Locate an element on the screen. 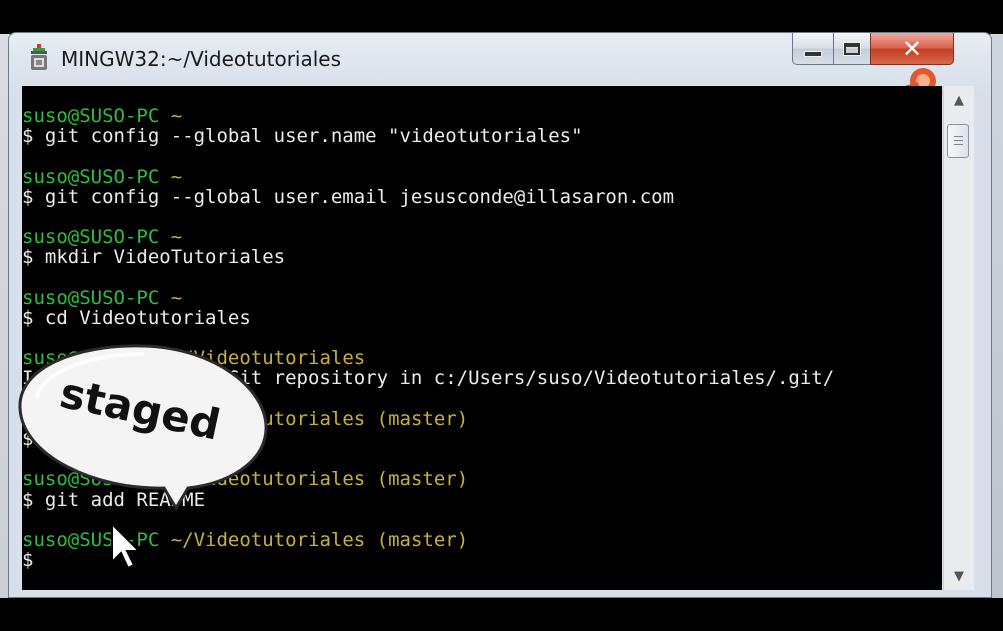 Image resolution: width=1003 pixels, height=631 pixels. maximize-button is located at coordinates (852, 49).